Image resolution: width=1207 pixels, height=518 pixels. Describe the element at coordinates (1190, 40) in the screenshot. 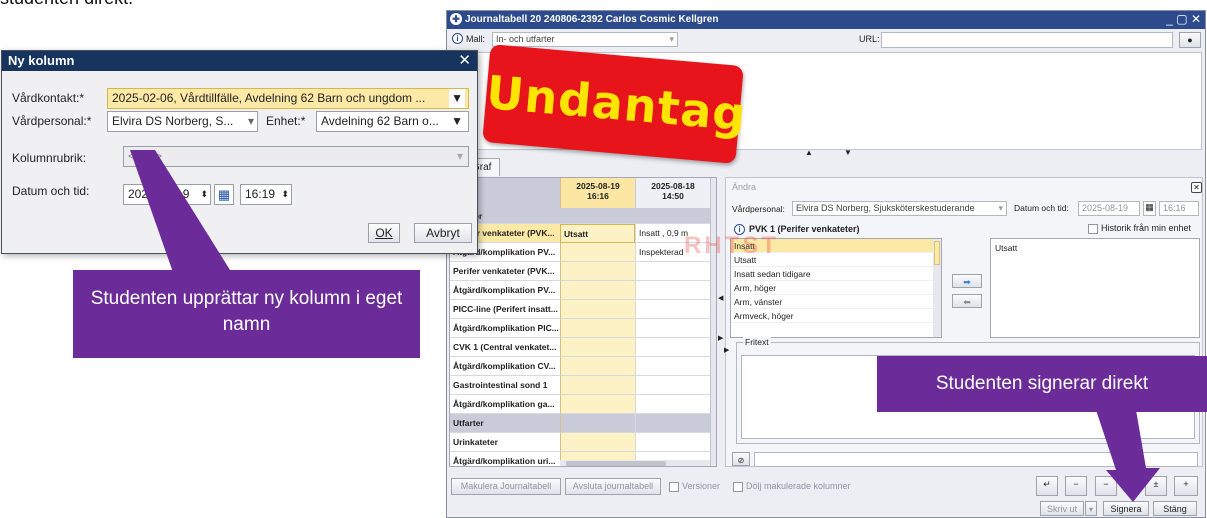

I see `url-go-button: ●` at that location.